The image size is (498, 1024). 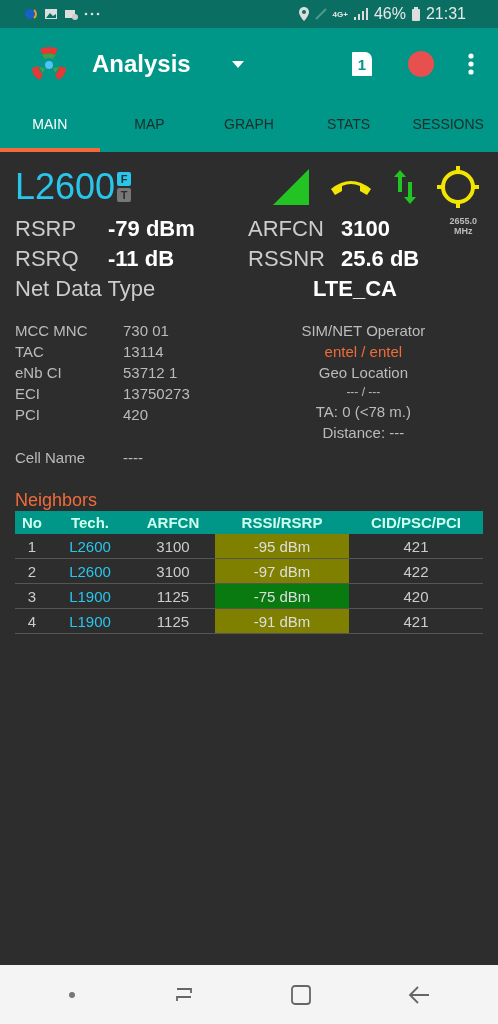 I want to click on signal-cell: -91 dBm, so click(x=282, y=621).